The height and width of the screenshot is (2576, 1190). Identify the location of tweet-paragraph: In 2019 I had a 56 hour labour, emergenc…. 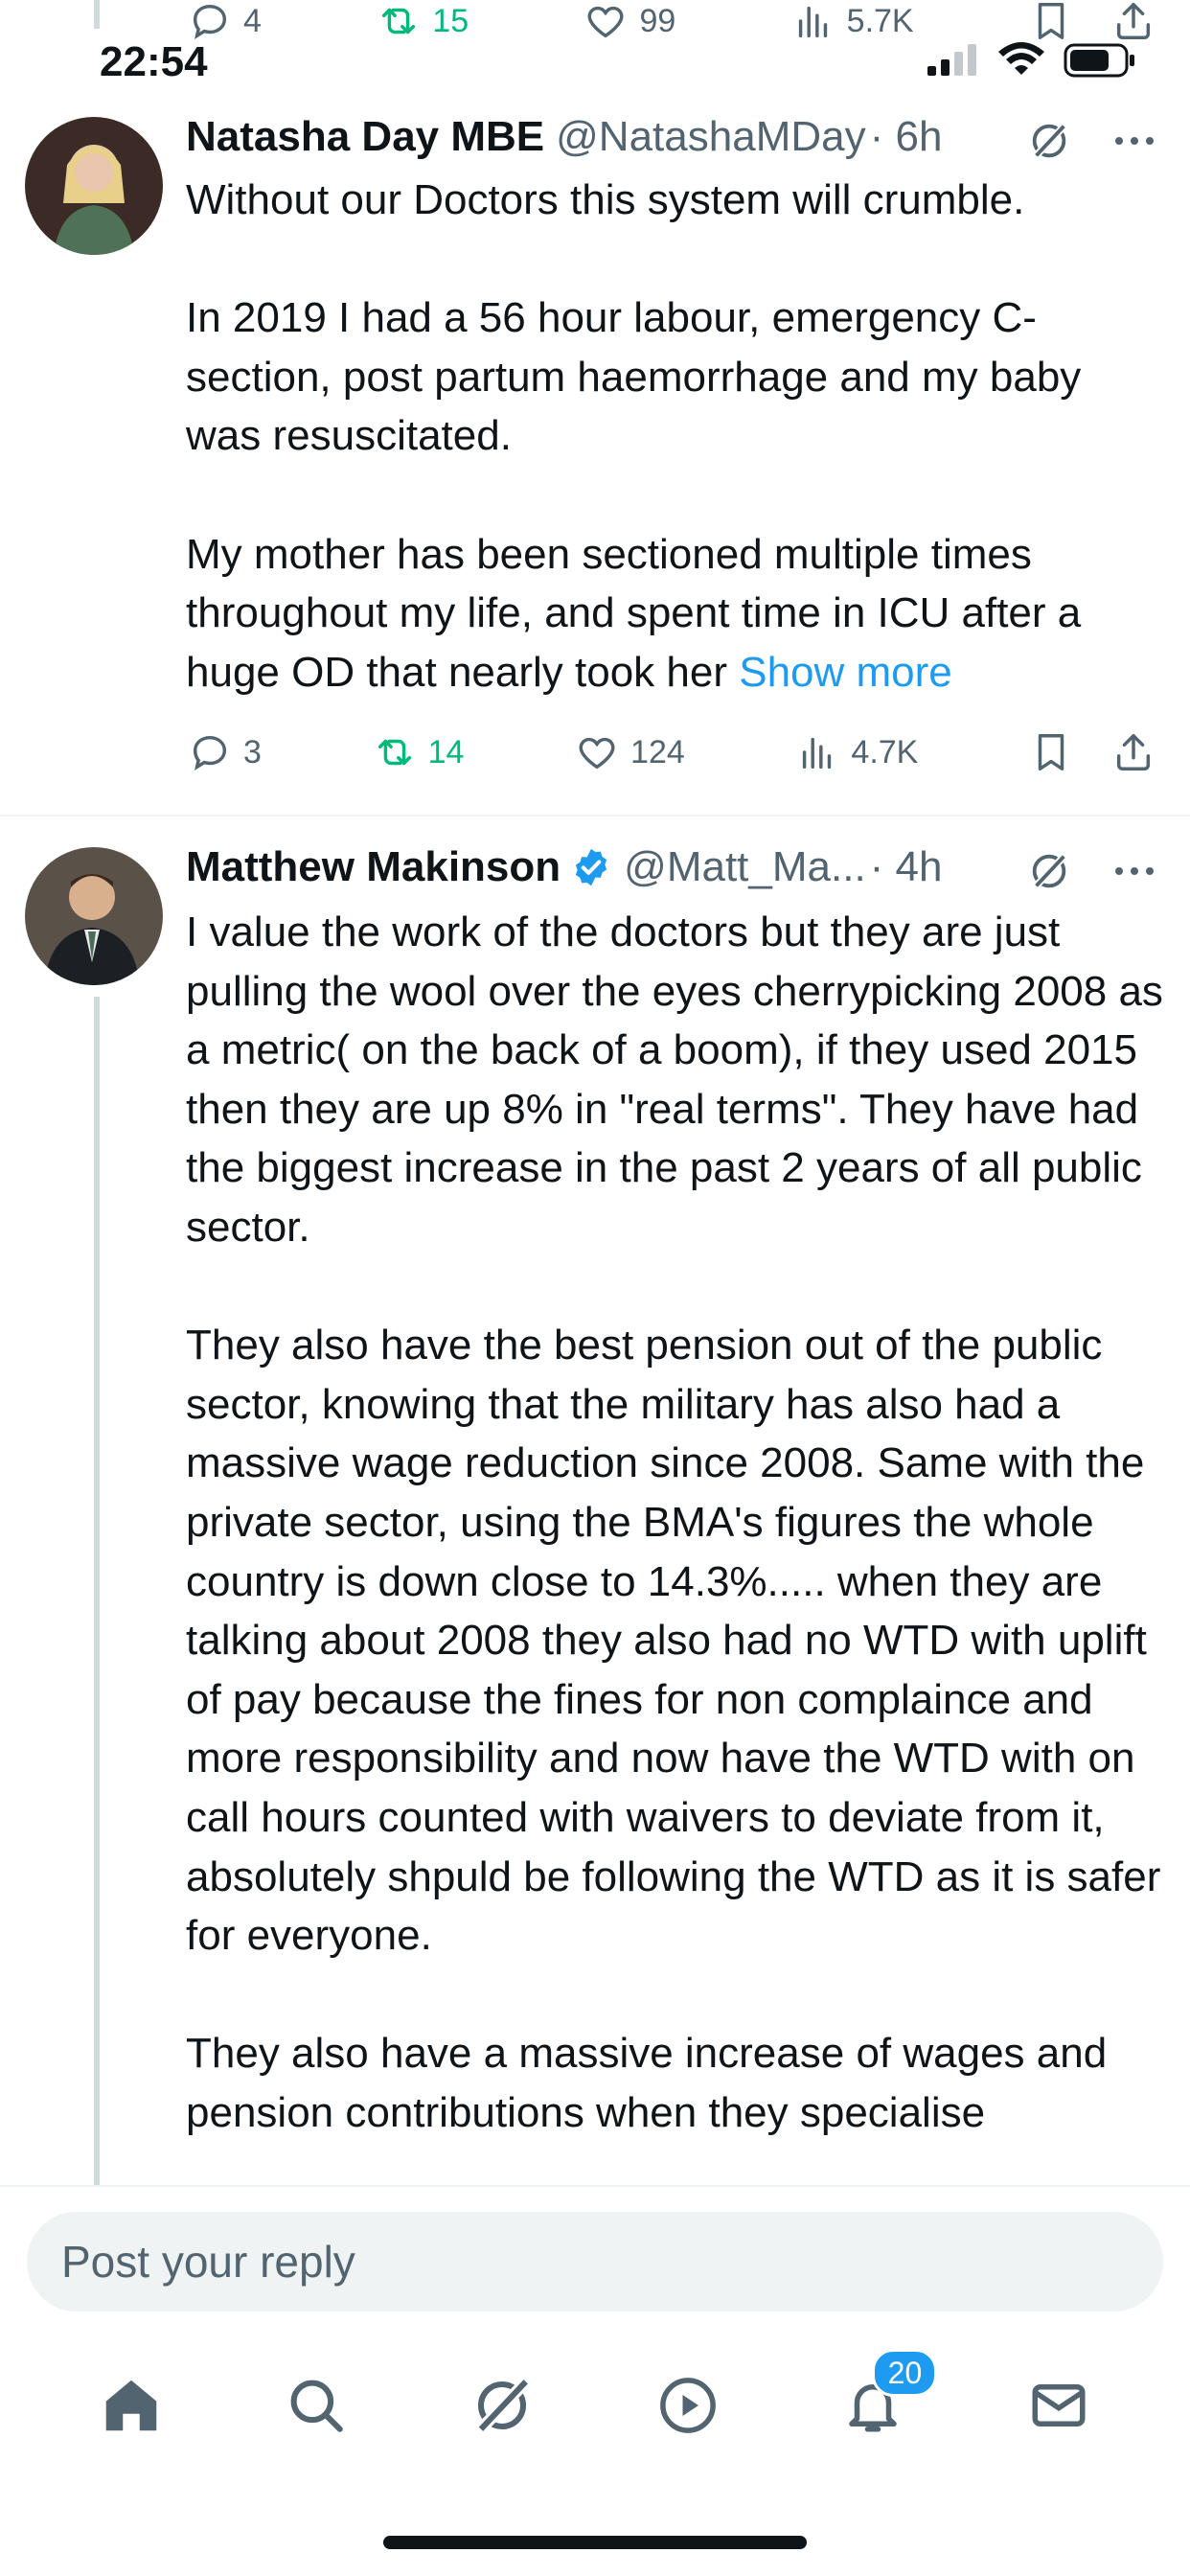
(634, 377).